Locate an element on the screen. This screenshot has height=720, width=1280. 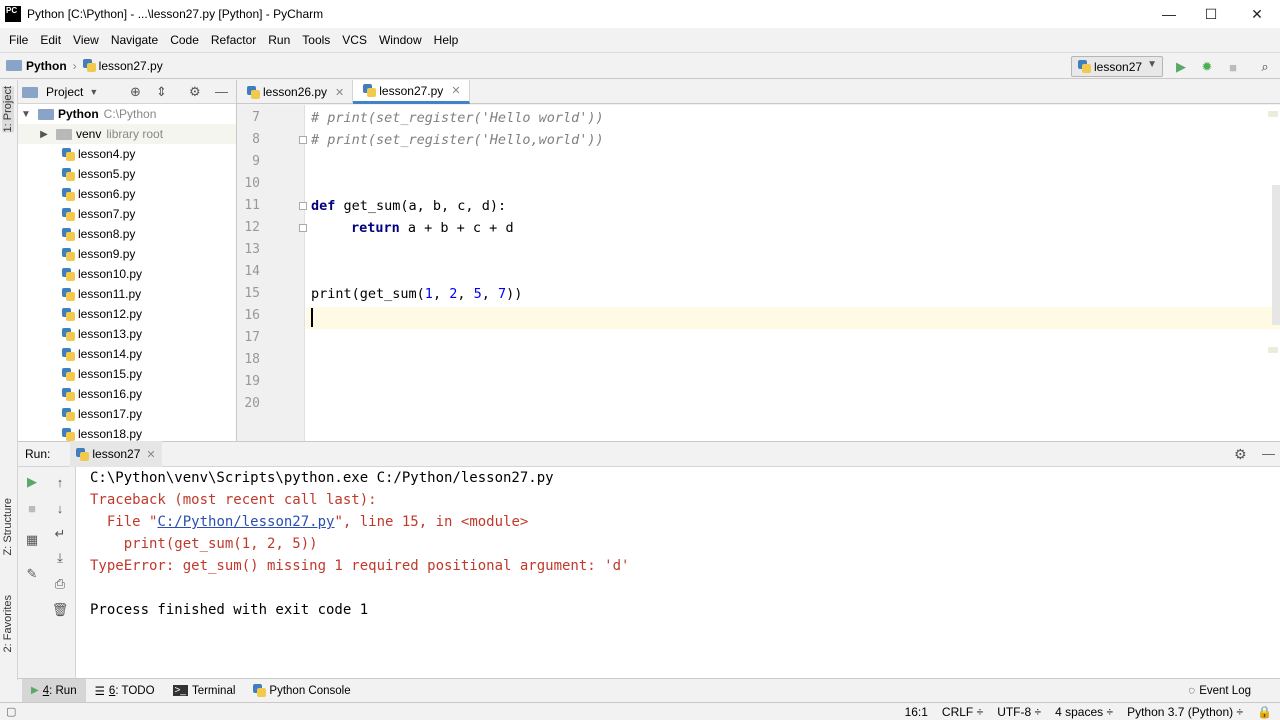
menu-help: Help is located at coordinates (446, 40).